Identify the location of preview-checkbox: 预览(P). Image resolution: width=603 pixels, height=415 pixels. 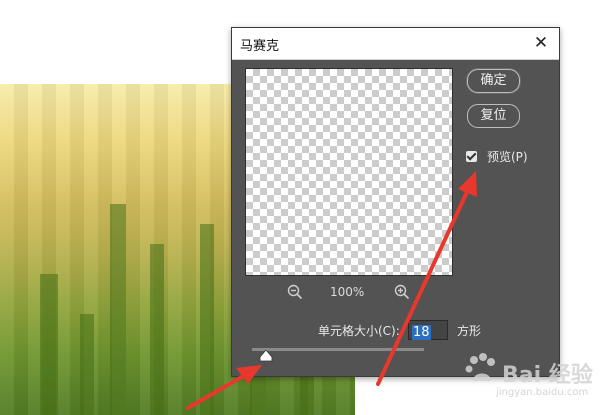
(497, 156).